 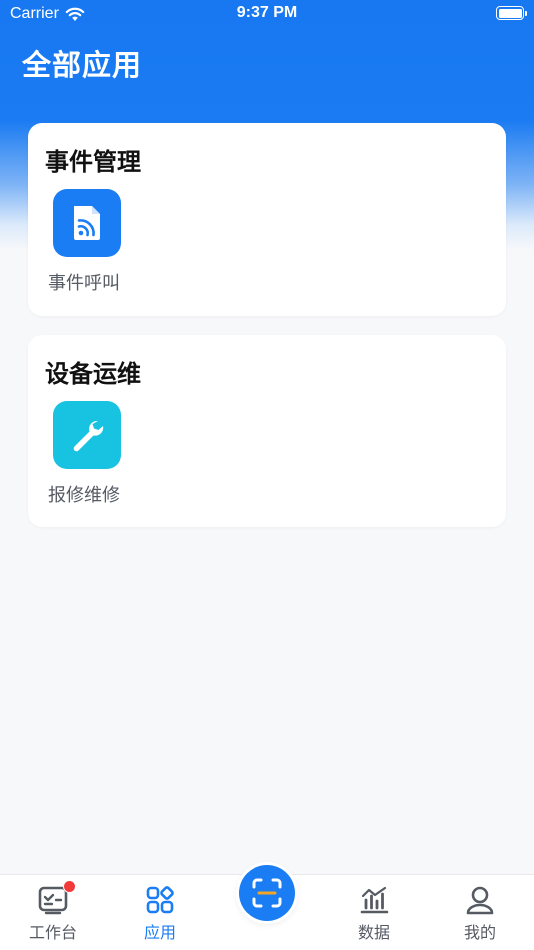 What do you see at coordinates (69, 886) in the screenshot?
I see `notification-badge-dot` at bounding box center [69, 886].